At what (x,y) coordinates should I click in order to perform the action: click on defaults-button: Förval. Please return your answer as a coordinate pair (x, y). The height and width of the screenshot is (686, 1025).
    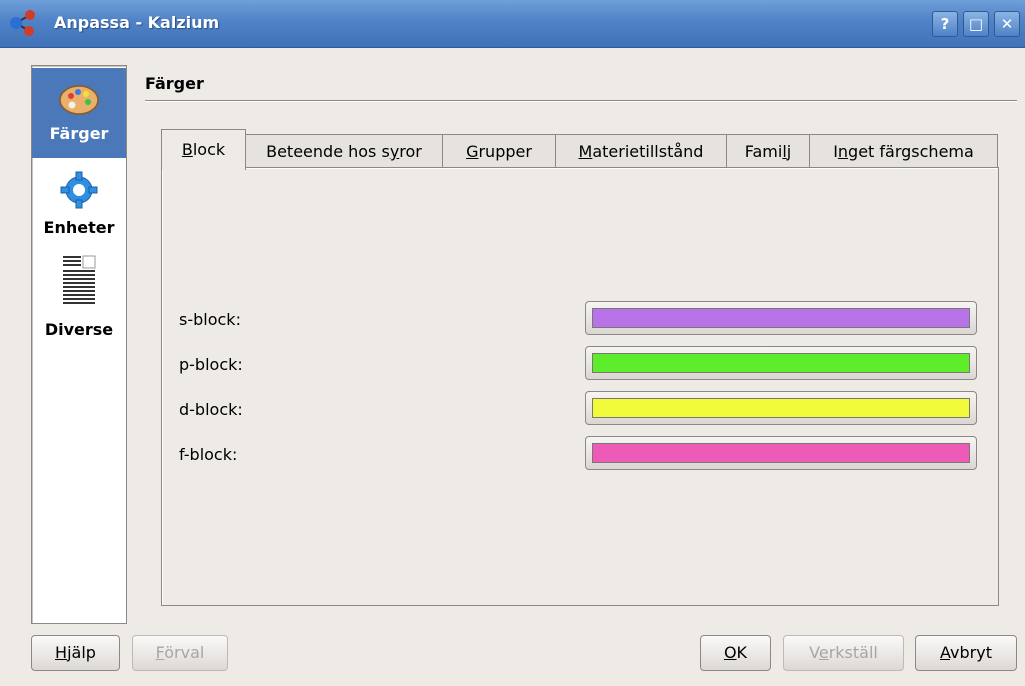
    Looking at the image, I should click on (180, 653).